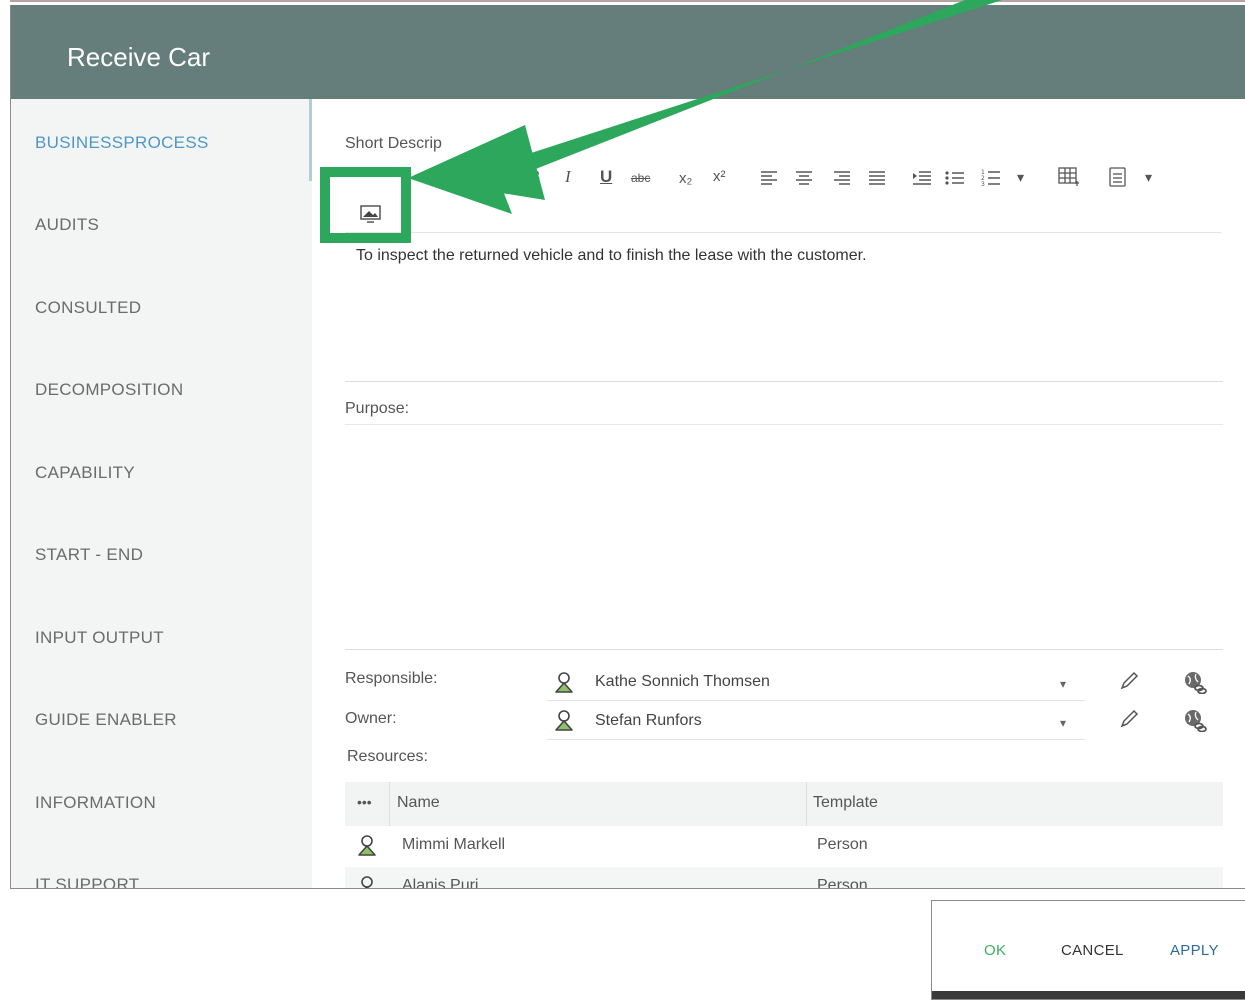 Image resolution: width=1245 pixels, height=1007 pixels. Describe the element at coordinates (85, 473) in the screenshot. I see `sidebar-item-capability: CAPABILITY` at that location.